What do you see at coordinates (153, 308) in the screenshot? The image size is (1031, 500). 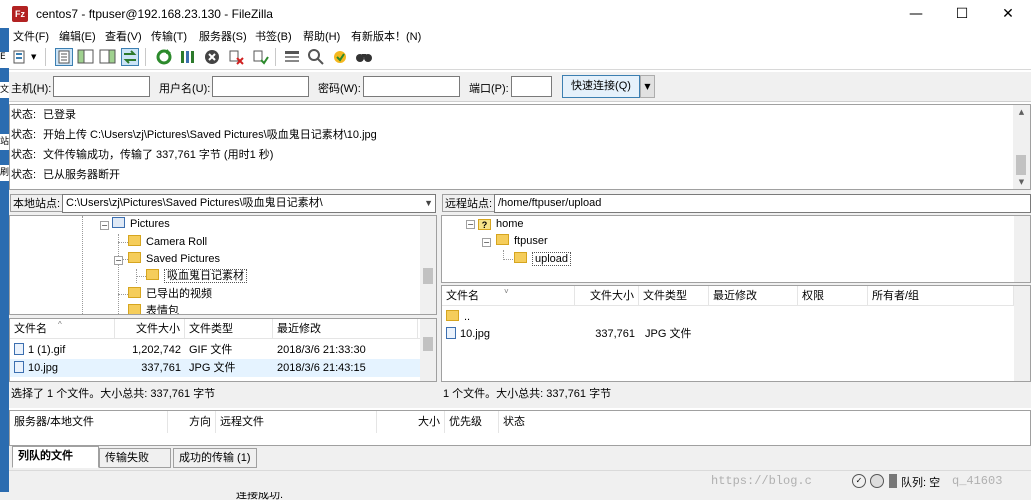 I see `tree-node: 表情包` at bounding box center [153, 308].